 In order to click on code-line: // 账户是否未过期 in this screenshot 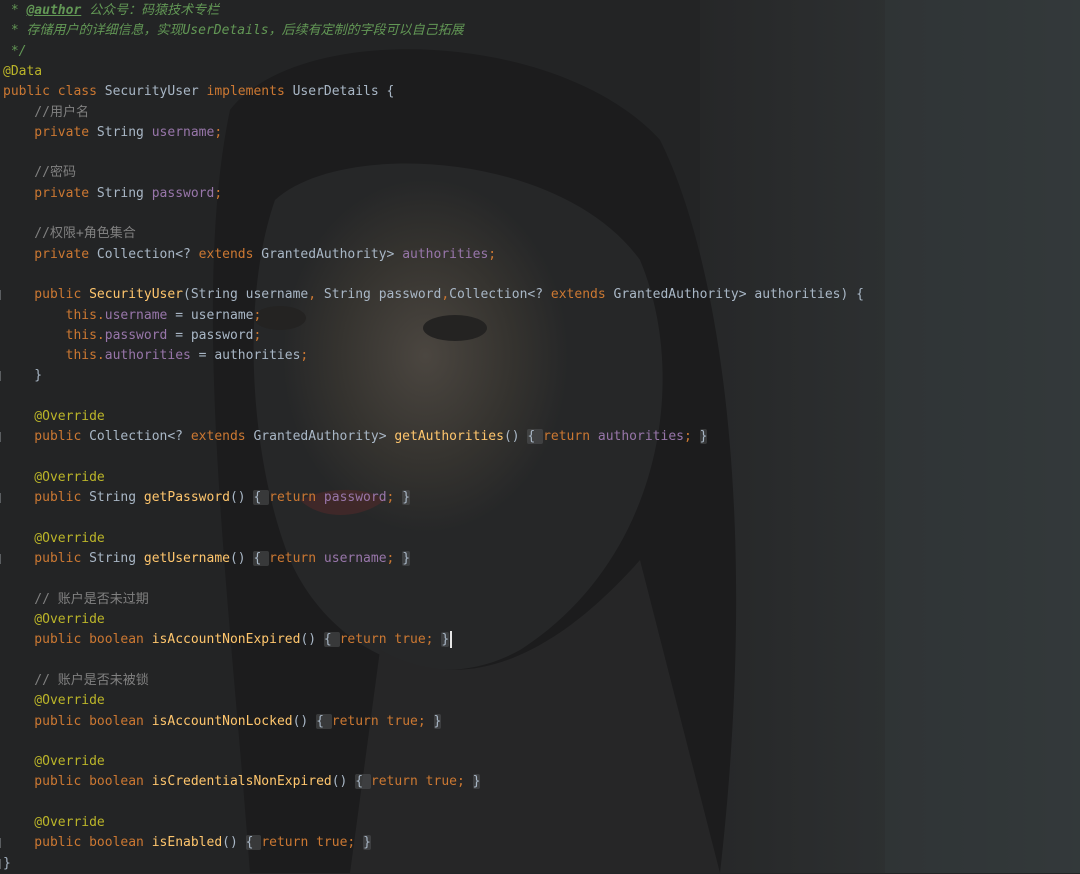, I will do `click(76, 600)`.